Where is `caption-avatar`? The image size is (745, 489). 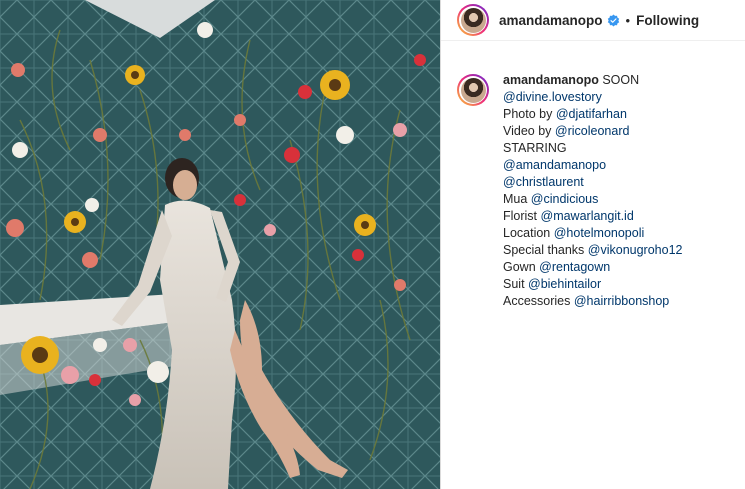
caption-avatar is located at coordinates (473, 90).